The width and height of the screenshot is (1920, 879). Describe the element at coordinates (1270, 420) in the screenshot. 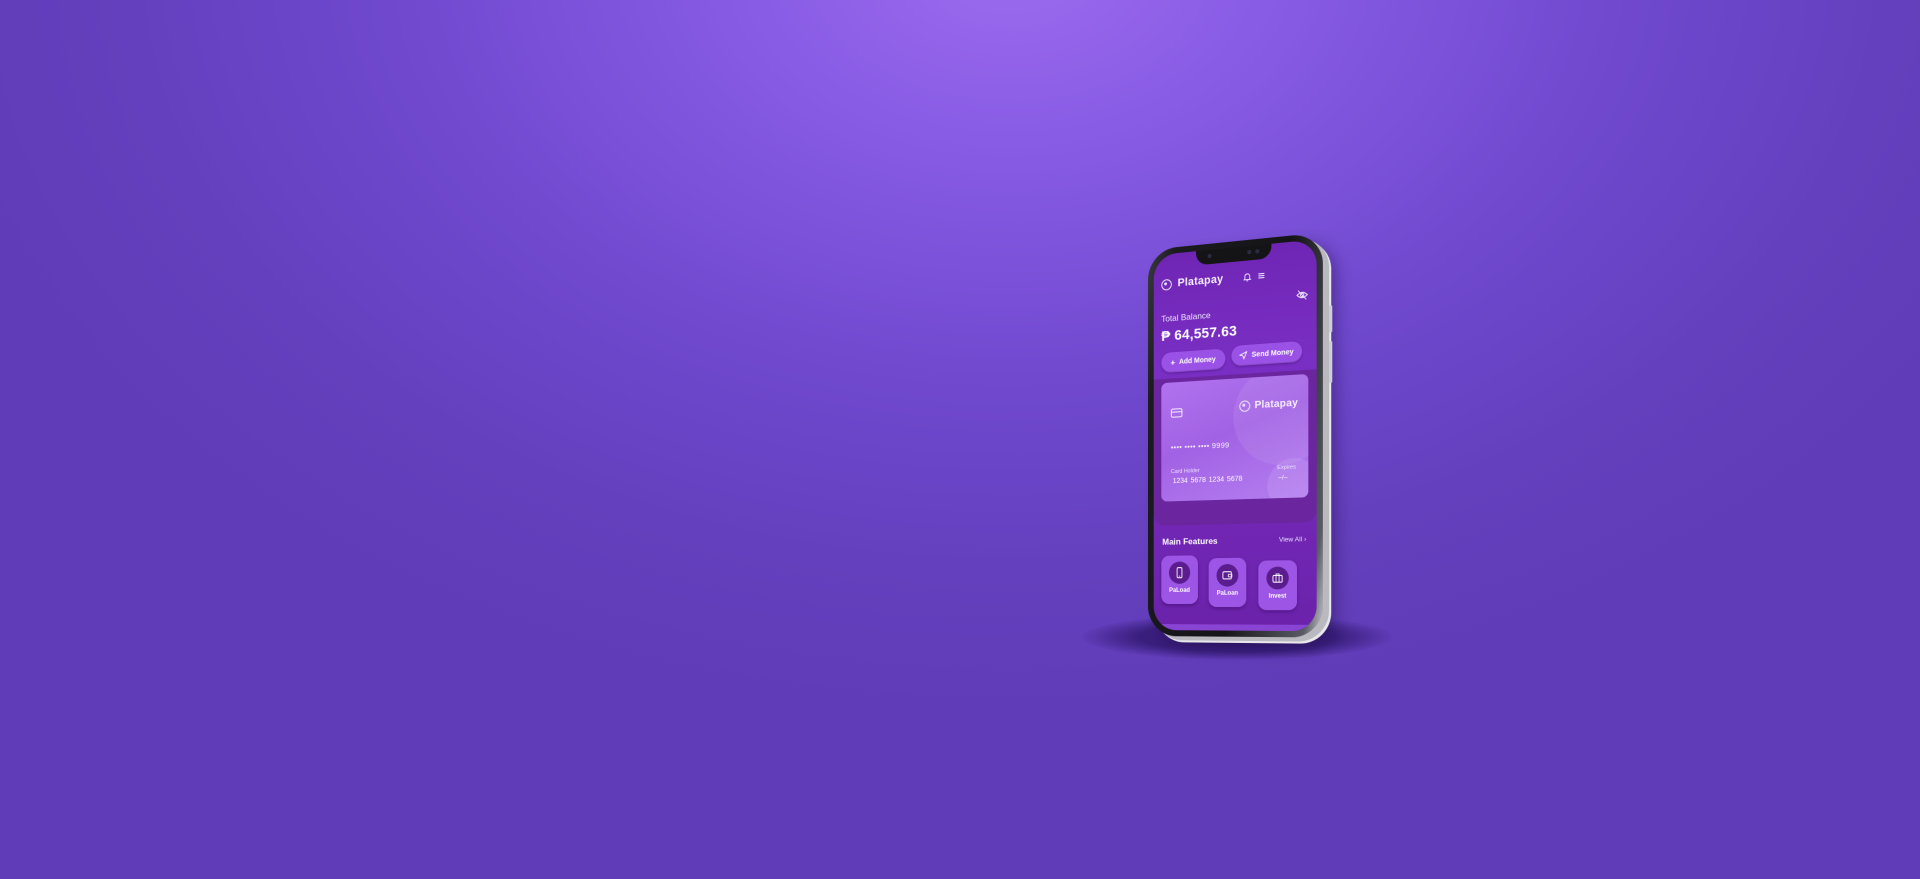

I see `card-decoration` at that location.